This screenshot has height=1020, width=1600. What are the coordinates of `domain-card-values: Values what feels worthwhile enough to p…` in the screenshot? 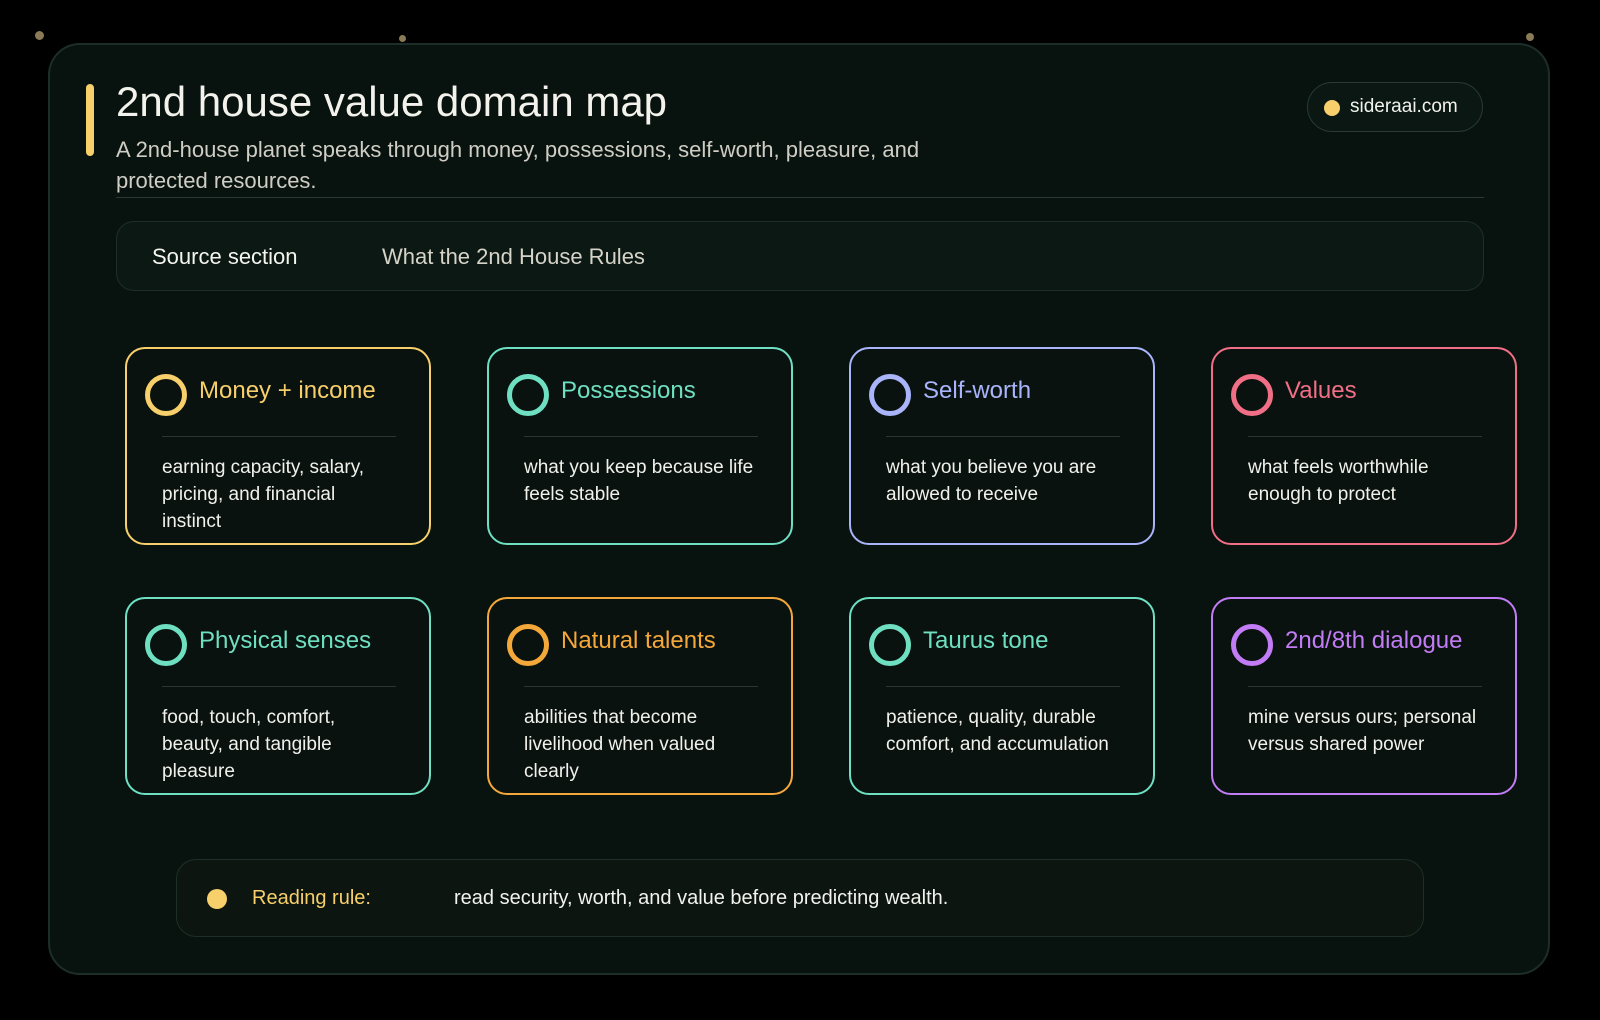 It's located at (1364, 446).